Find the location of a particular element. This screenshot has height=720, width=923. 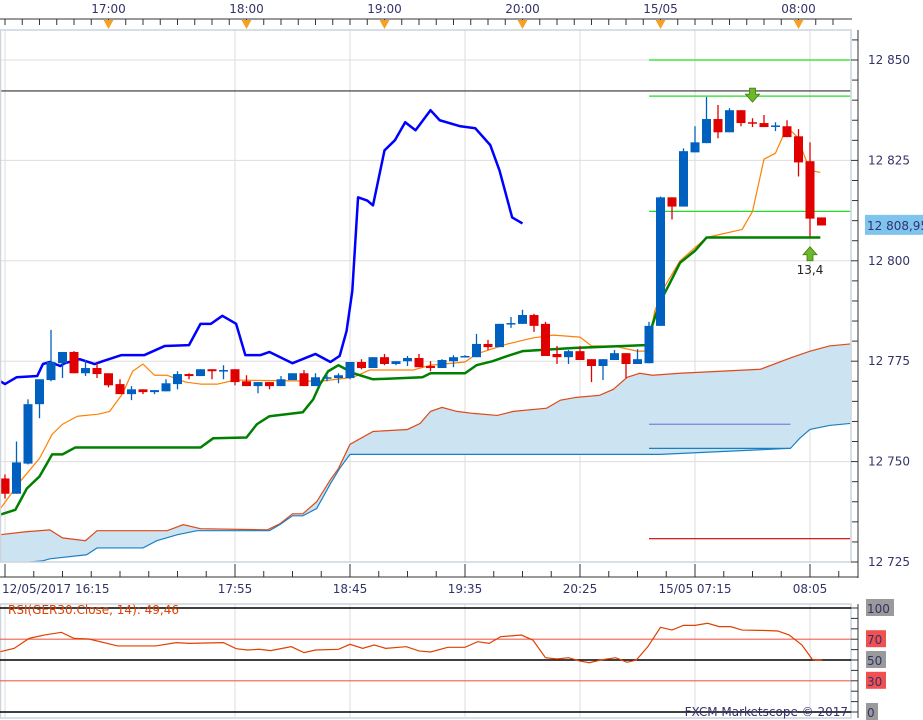

price-axis-label: 12 750 is located at coordinates (889, 462).